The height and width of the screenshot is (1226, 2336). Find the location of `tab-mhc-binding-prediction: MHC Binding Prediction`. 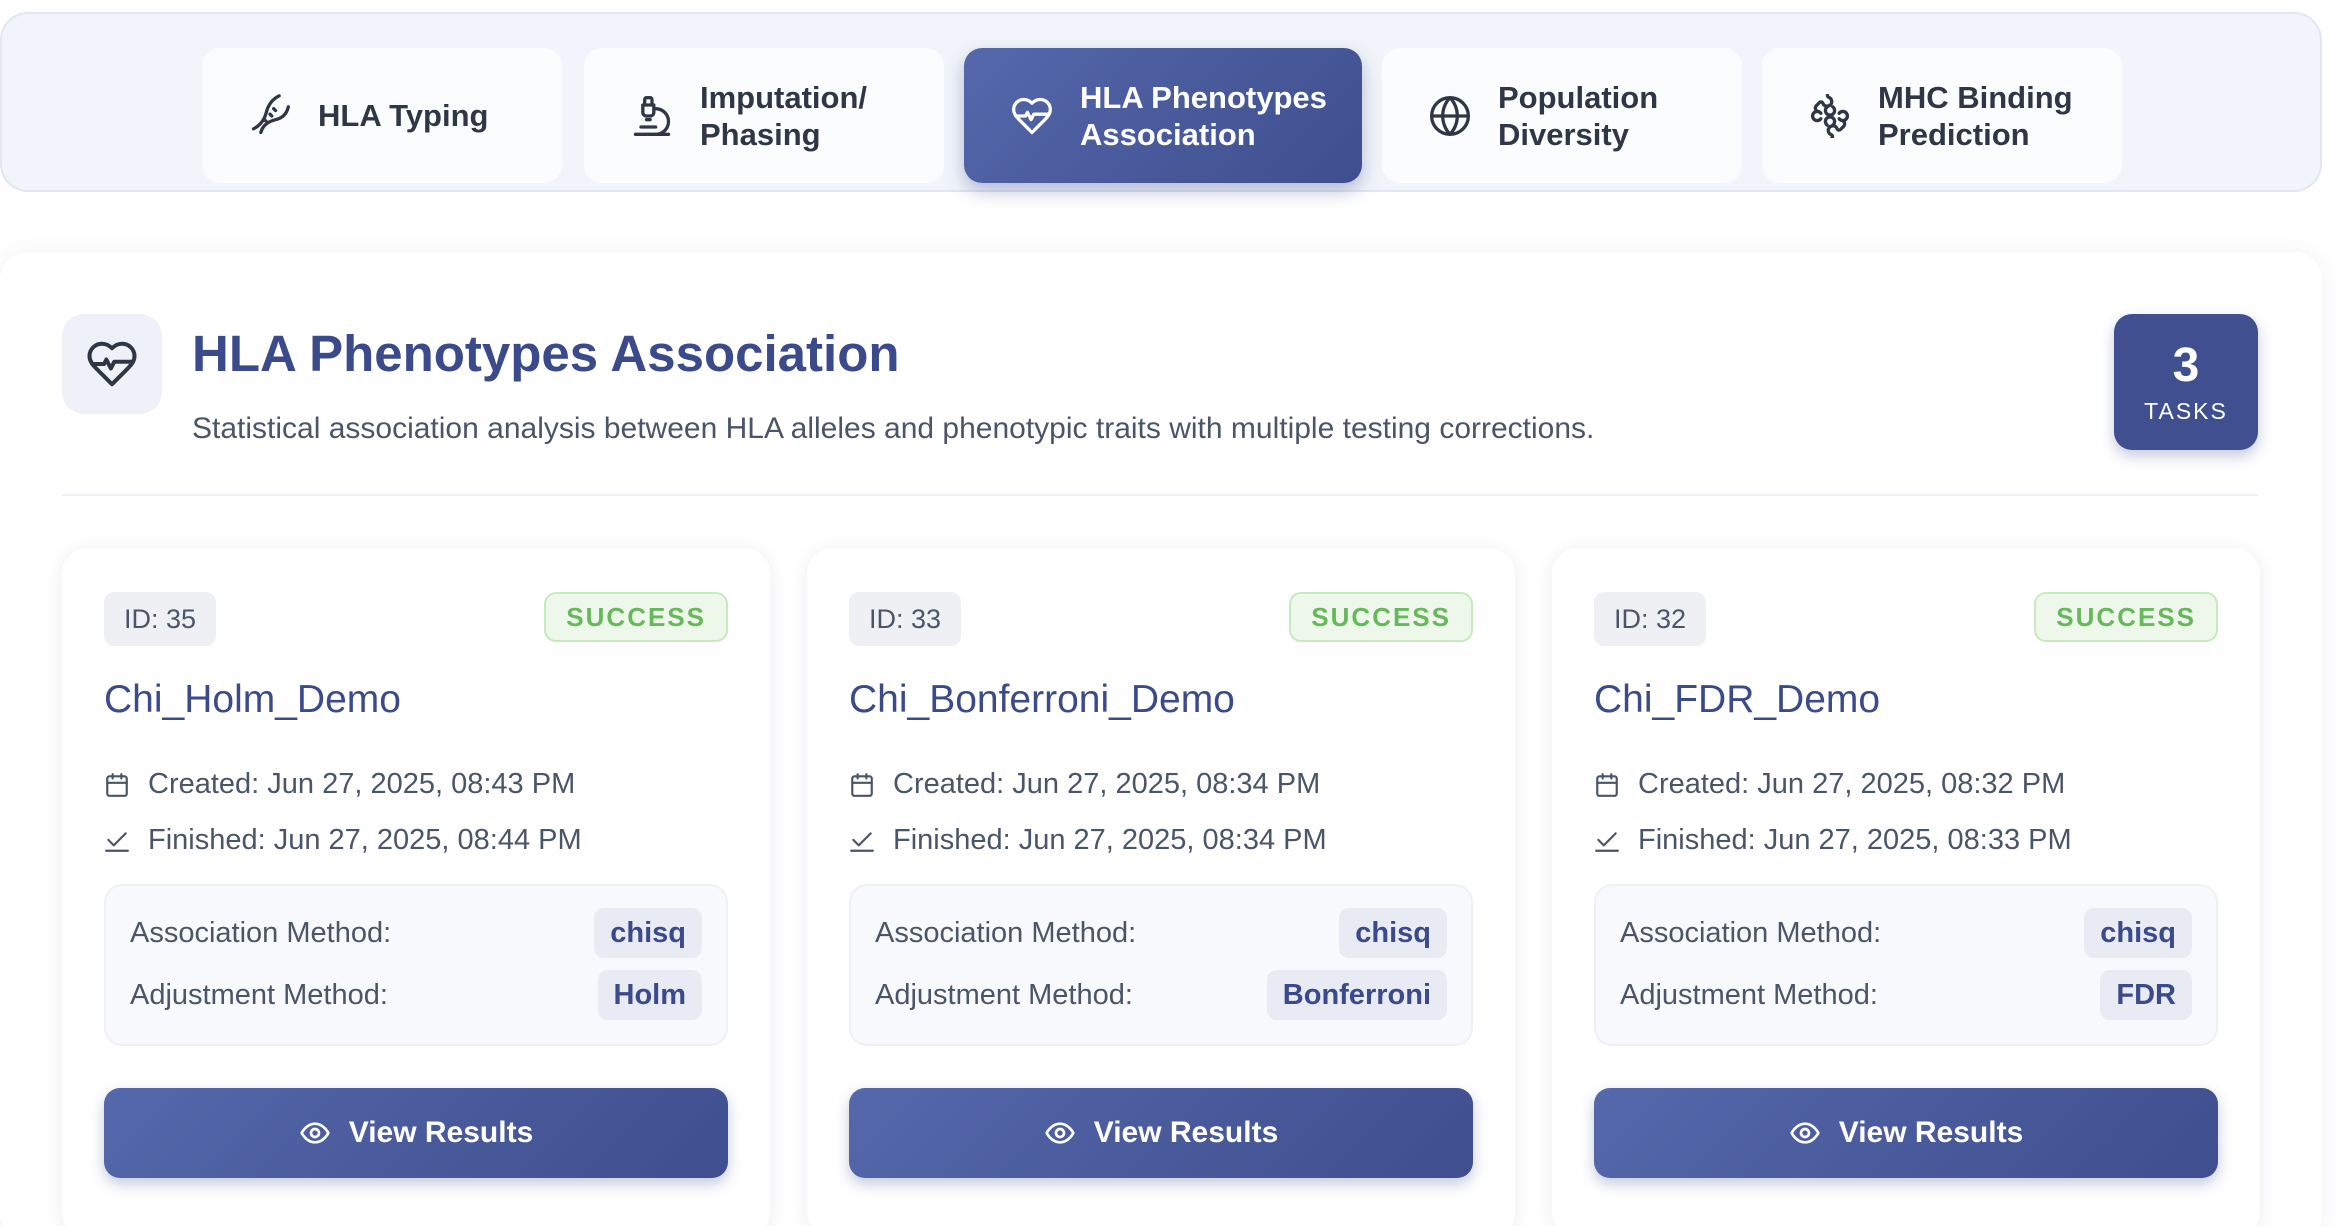

tab-mhc-binding-prediction: MHC Binding Prediction is located at coordinates (1942, 115).